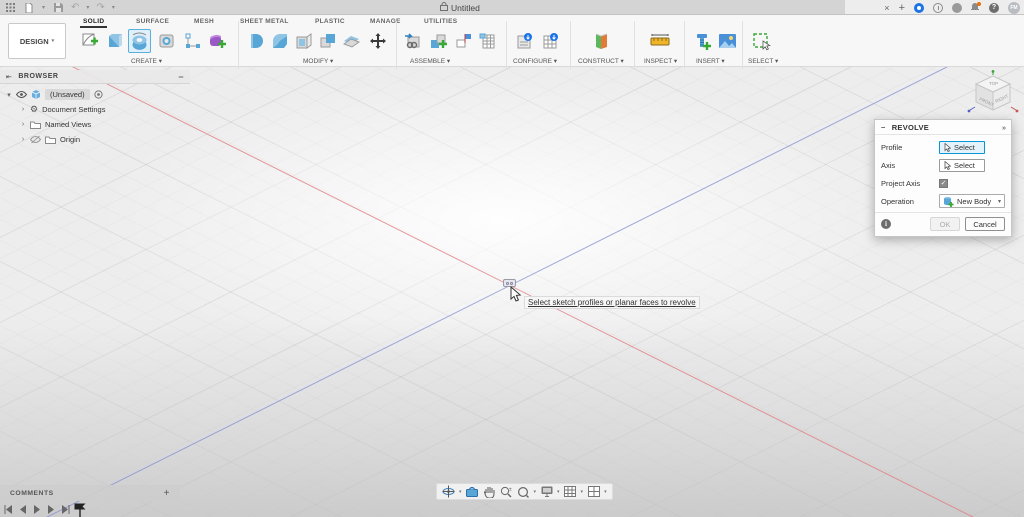 The width and height of the screenshot is (1024, 517). I want to click on profile-select-button: Select, so click(962, 147).